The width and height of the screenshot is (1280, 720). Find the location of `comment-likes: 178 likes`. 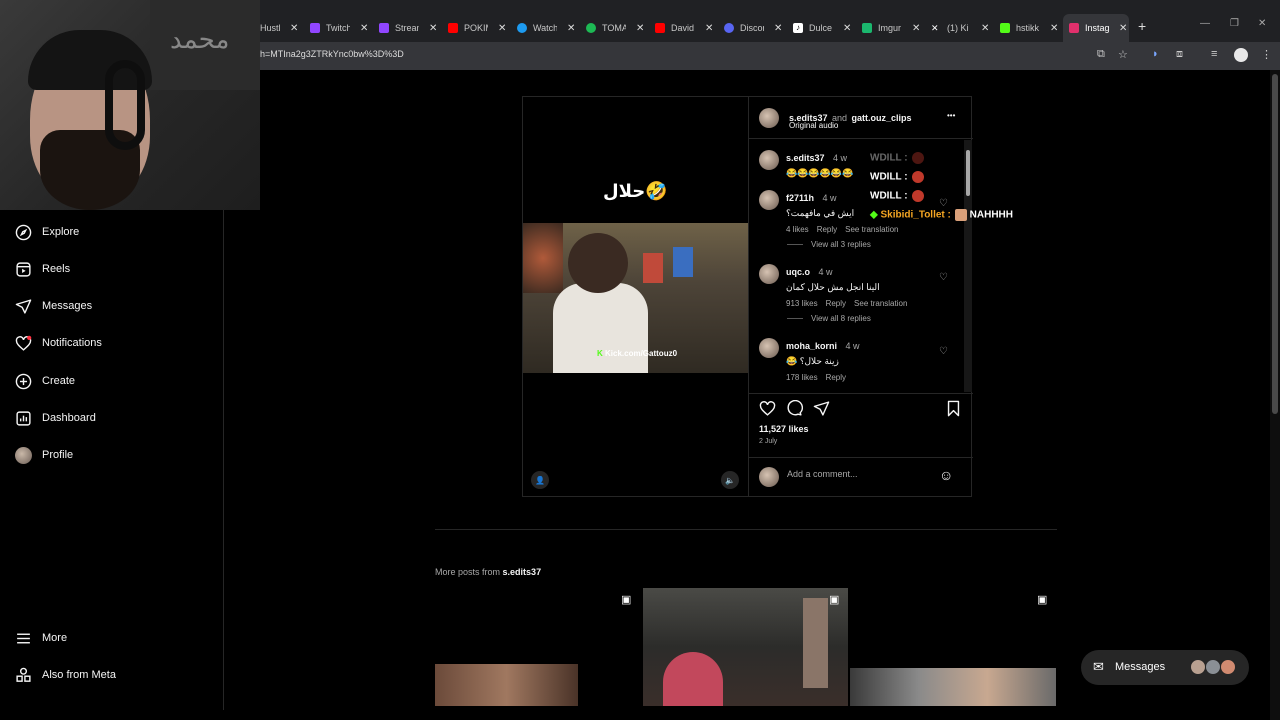

comment-likes: 178 likes is located at coordinates (802, 377).